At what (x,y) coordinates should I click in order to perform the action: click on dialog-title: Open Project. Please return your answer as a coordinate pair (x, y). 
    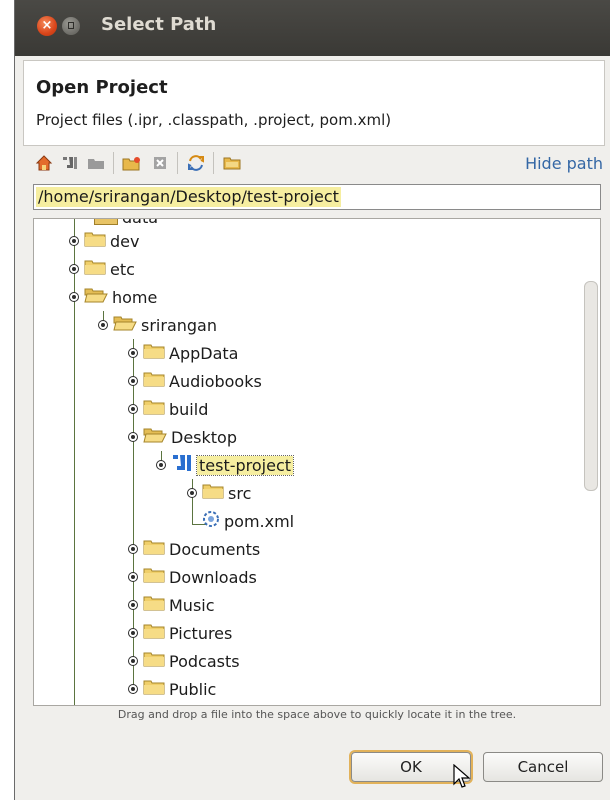
    Looking at the image, I should click on (102, 87).